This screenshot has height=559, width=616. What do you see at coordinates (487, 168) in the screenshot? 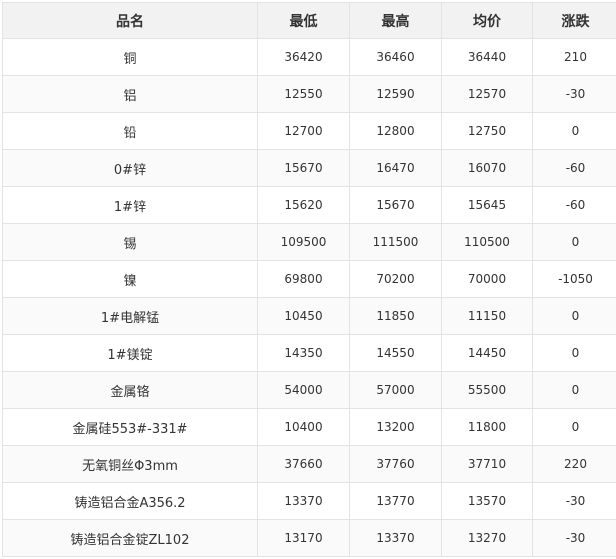
I see `cell-average: 16070` at bounding box center [487, 168].